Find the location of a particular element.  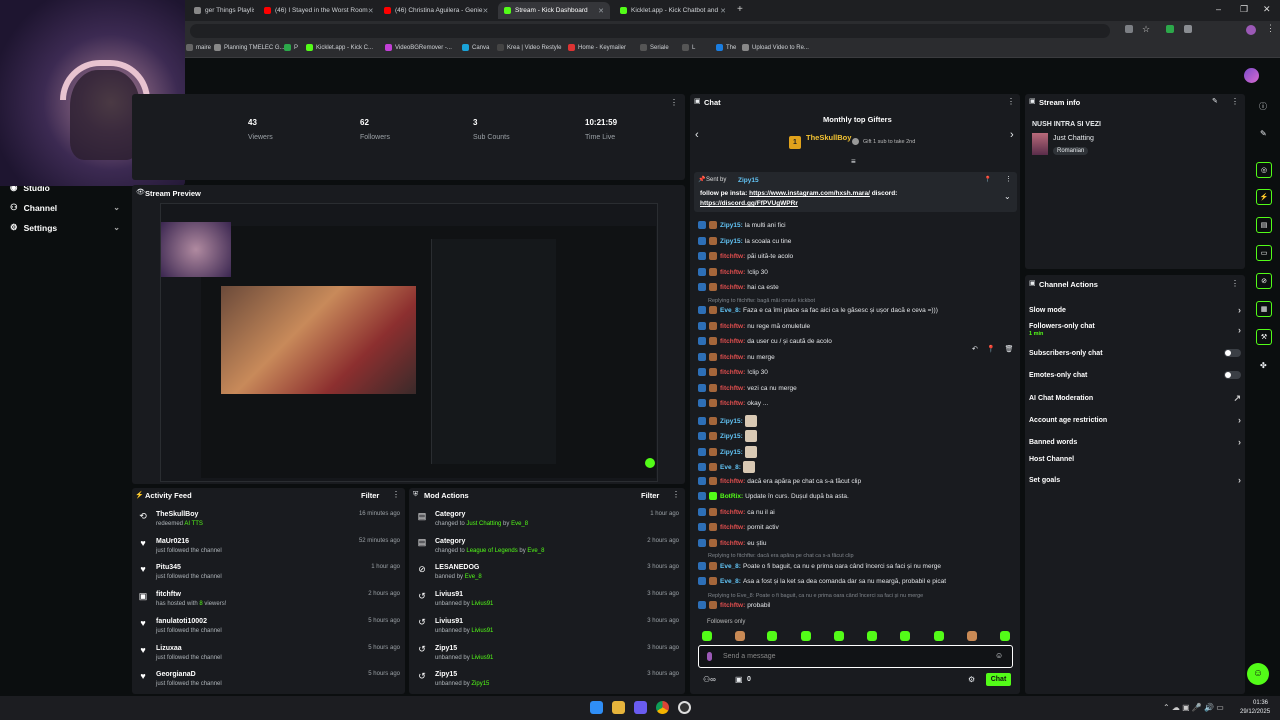

chat-message: fitchftw: nu rege mă omuletule is located at coordinates (858, 326).